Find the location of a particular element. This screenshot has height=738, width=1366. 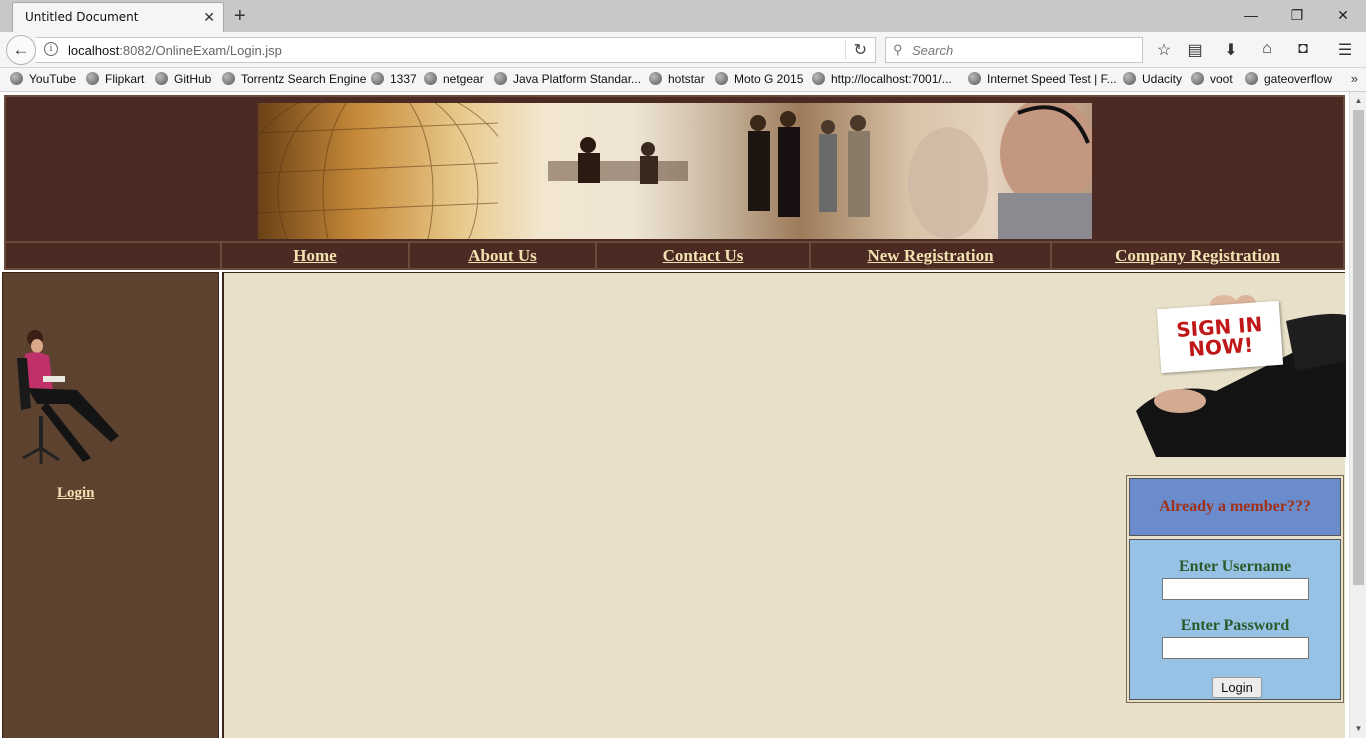

url-text: localhost:8082/OnlineExam/Login.jsp is located at coordinates (175, 50).